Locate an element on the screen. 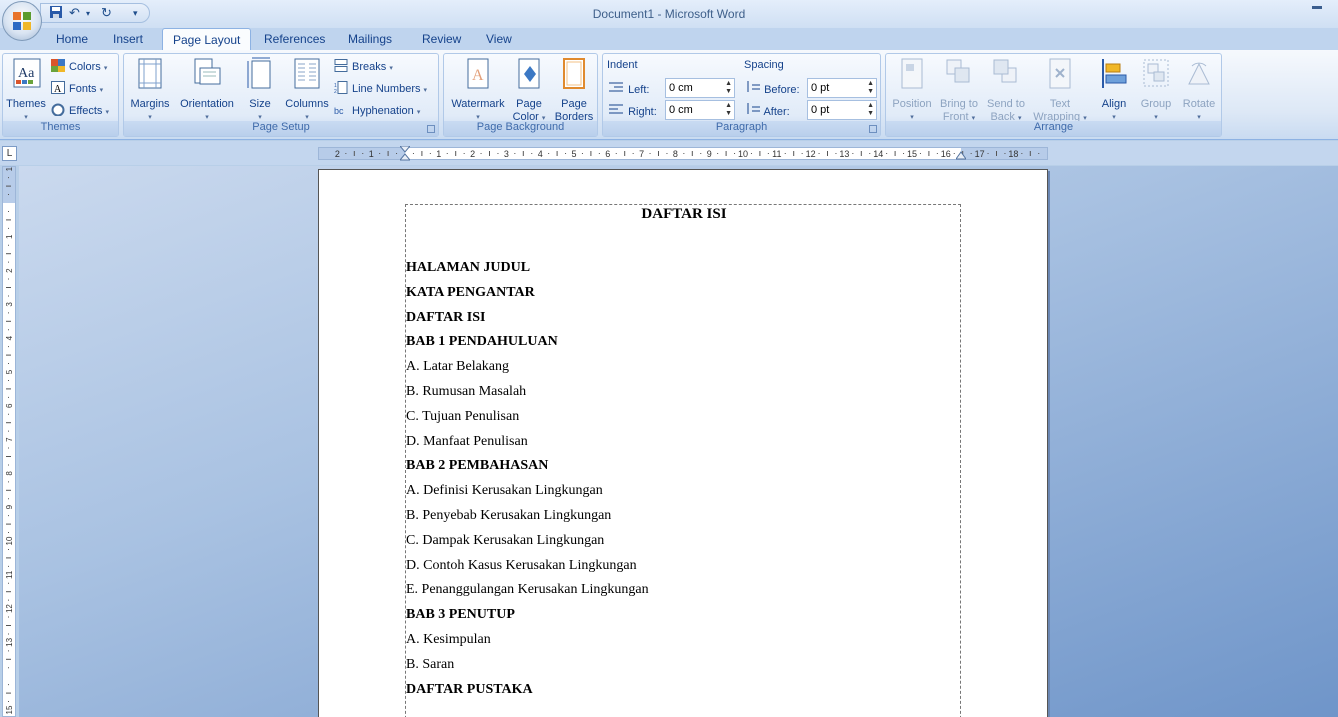 The height and width of the screenshot is (717, 1338). size-button: Size ▾ is located at coordinates (260, 90).